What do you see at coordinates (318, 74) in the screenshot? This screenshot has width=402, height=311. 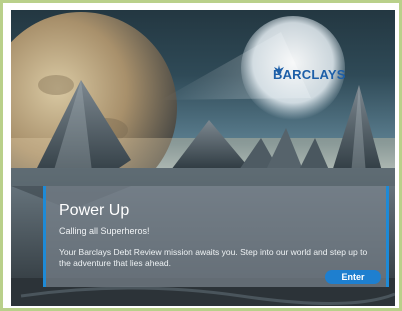 I see `barclays-logo: BARCLAYS` at bounding box center [318, 74].